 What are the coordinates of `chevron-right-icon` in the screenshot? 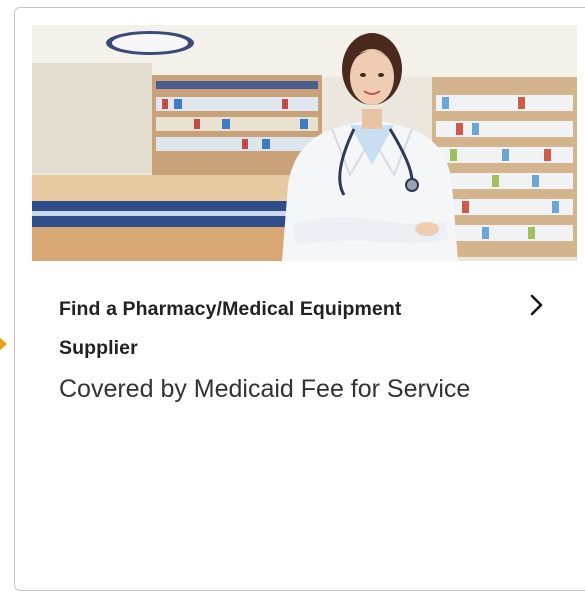 It's located at (537, 305).